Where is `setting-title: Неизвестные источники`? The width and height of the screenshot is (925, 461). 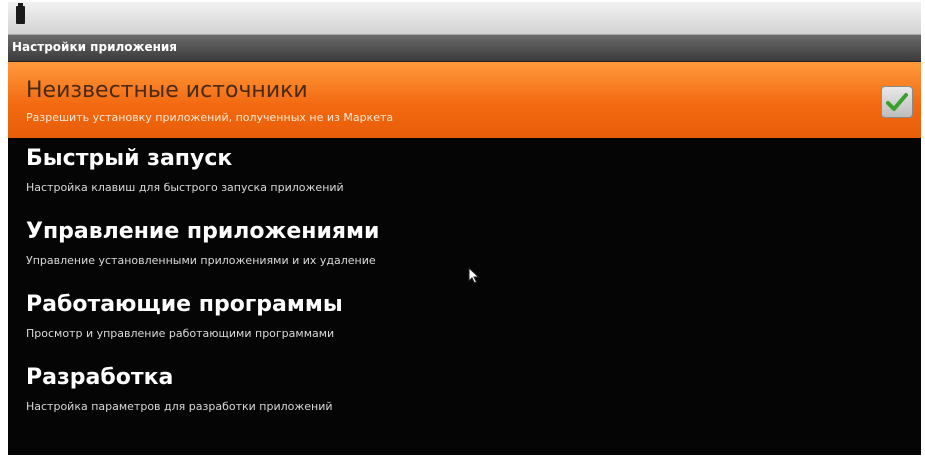
setting-title: Неизвестные источники is located at coordinates (167, 90).